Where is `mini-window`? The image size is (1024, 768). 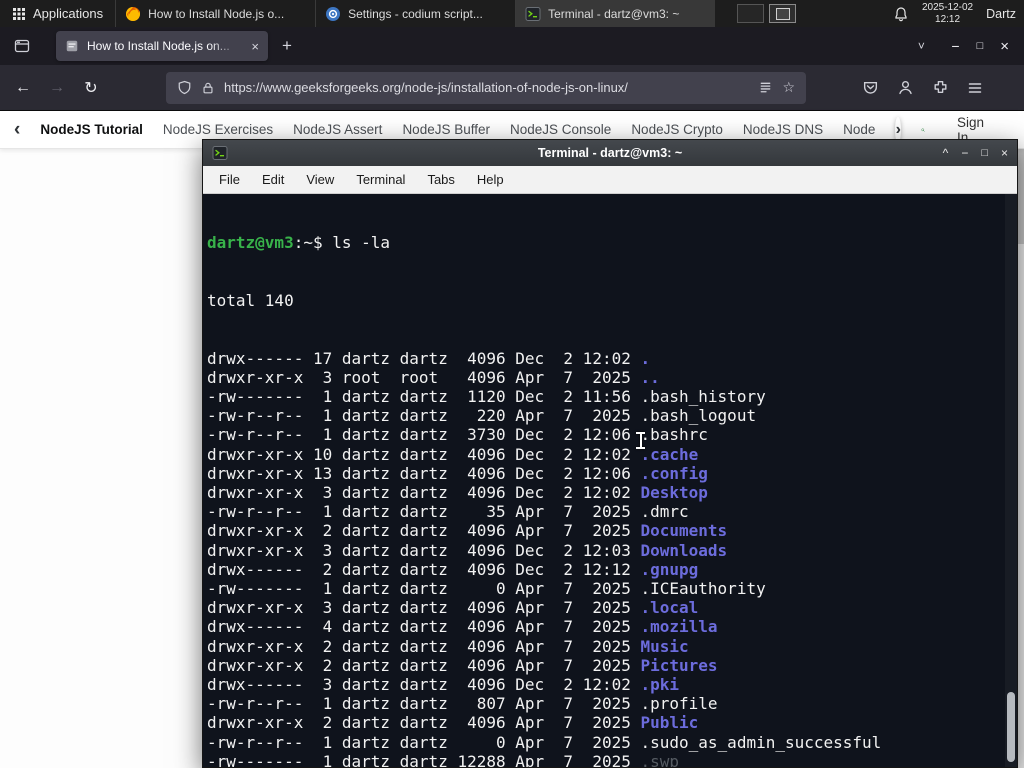 mini-window is located at coordinates (782, 13).